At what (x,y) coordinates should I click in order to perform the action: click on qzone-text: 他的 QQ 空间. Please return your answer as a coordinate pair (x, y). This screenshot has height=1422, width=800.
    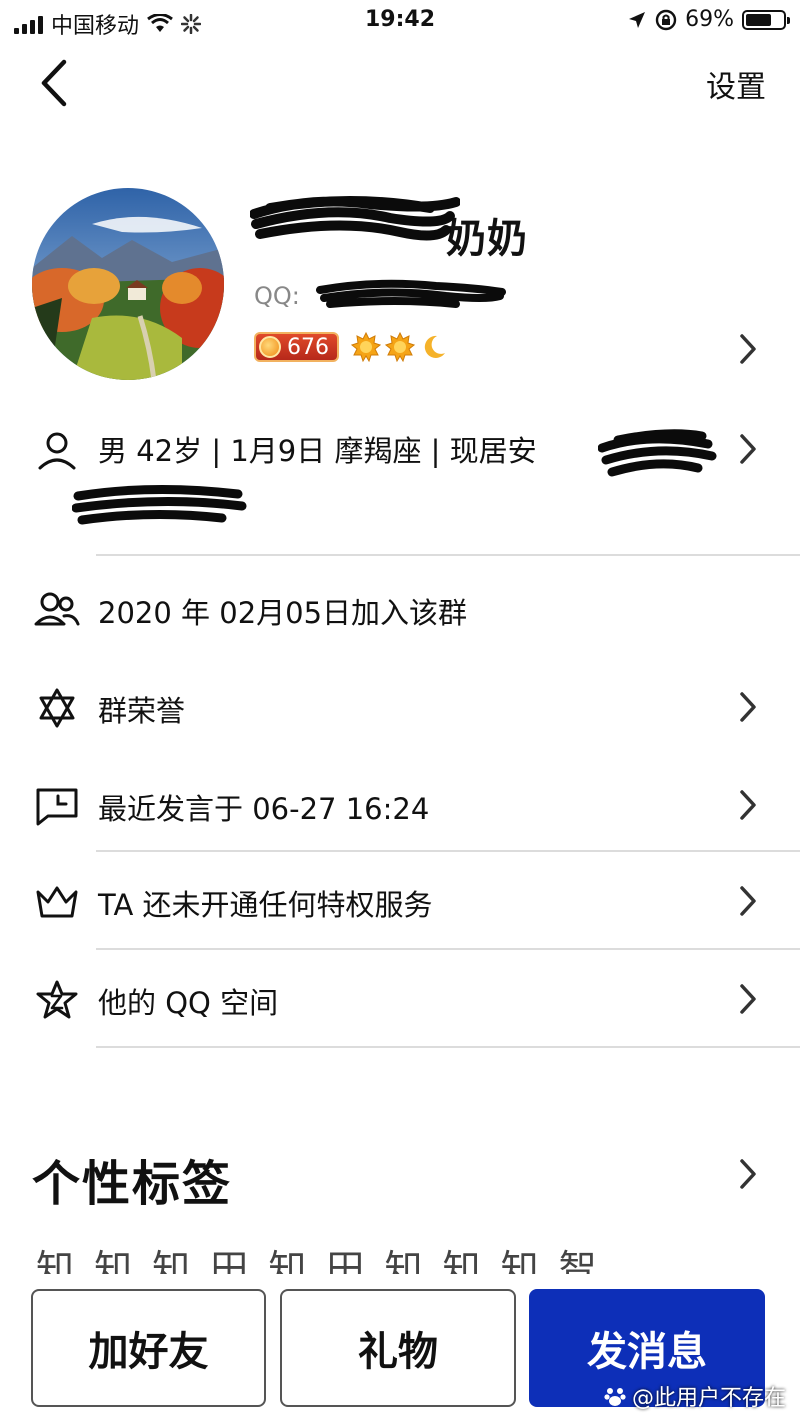
    Looking at the image, I should click on (188, 1003).